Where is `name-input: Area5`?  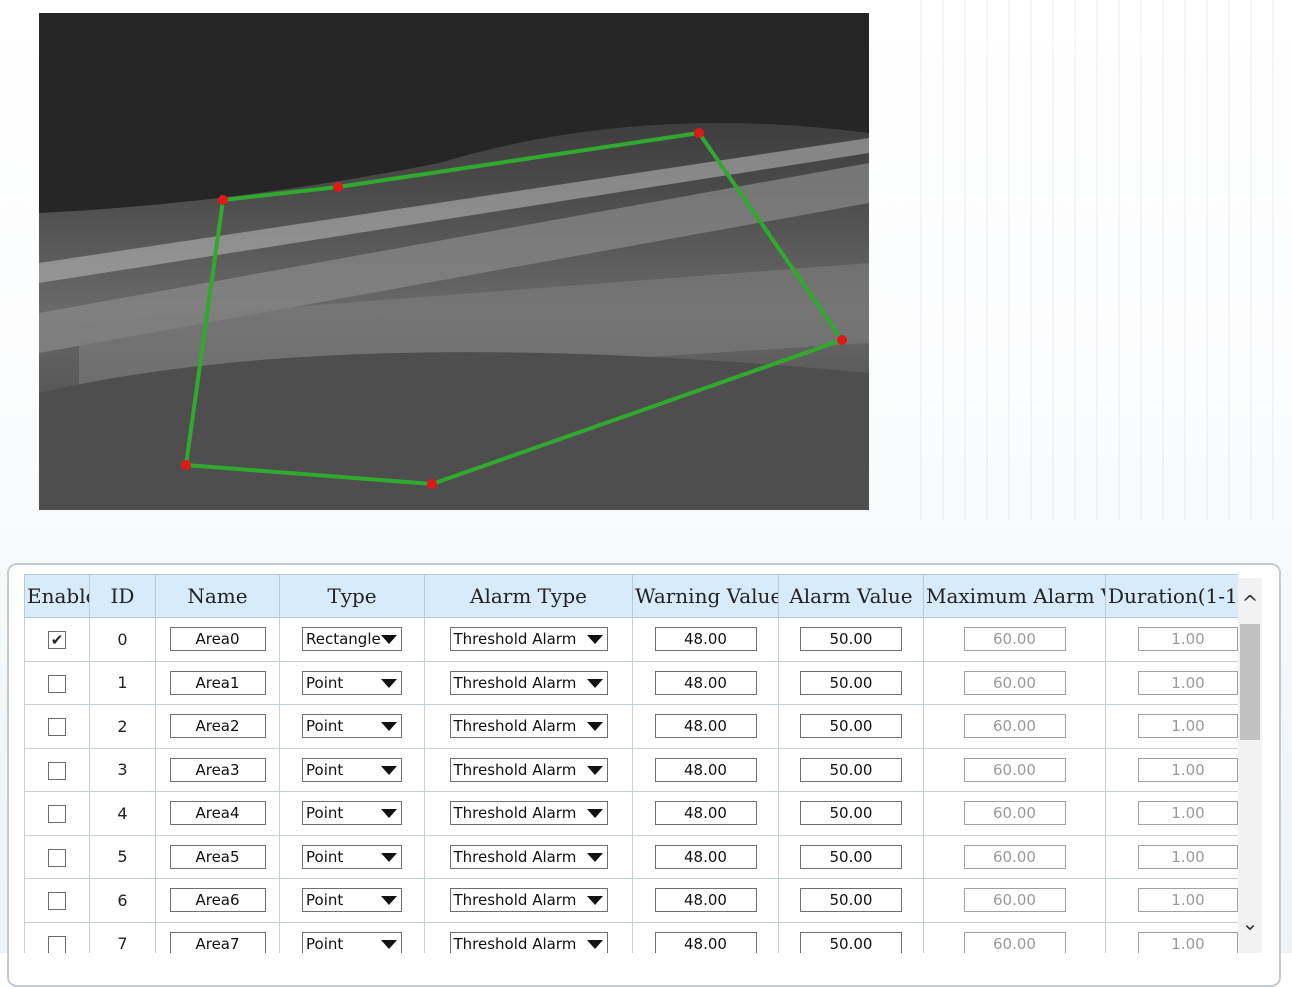 name-input: Area5 is located at coordinates (217, 856).